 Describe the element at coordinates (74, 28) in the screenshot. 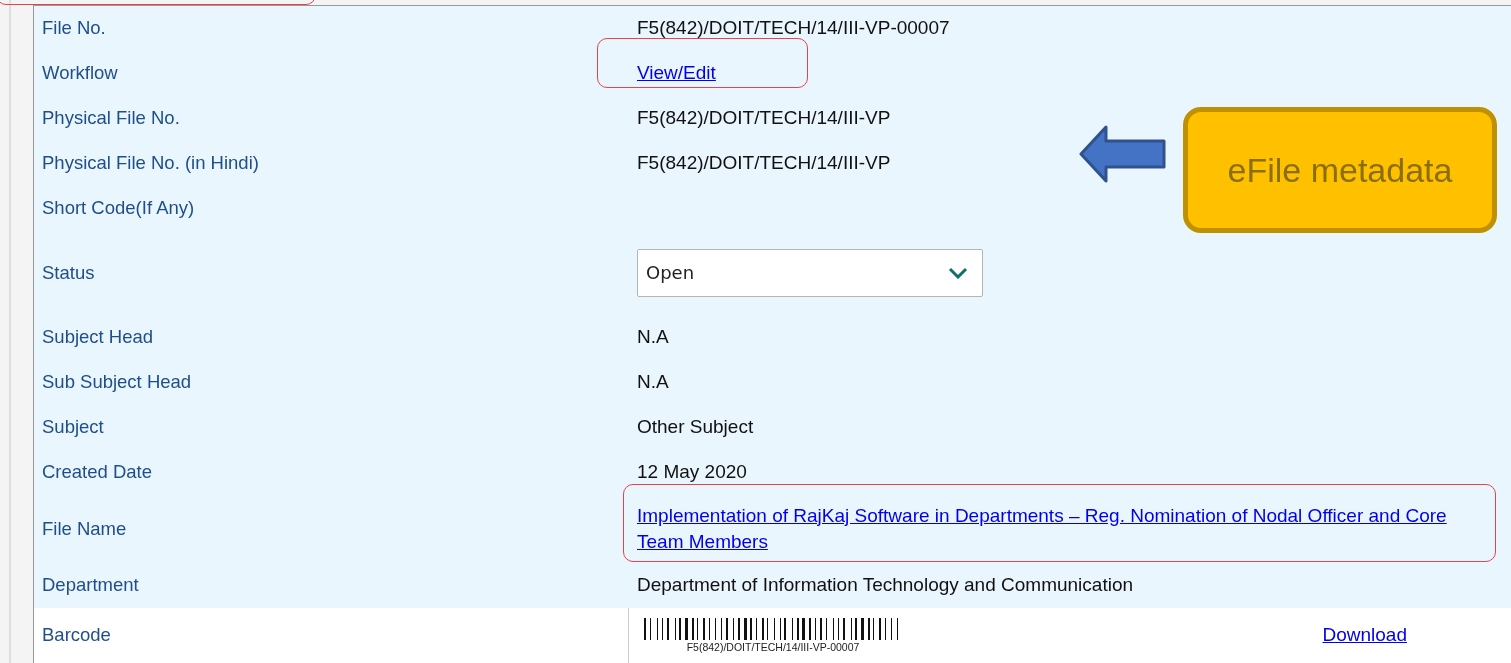

I see `field-label: File No.` at that location.